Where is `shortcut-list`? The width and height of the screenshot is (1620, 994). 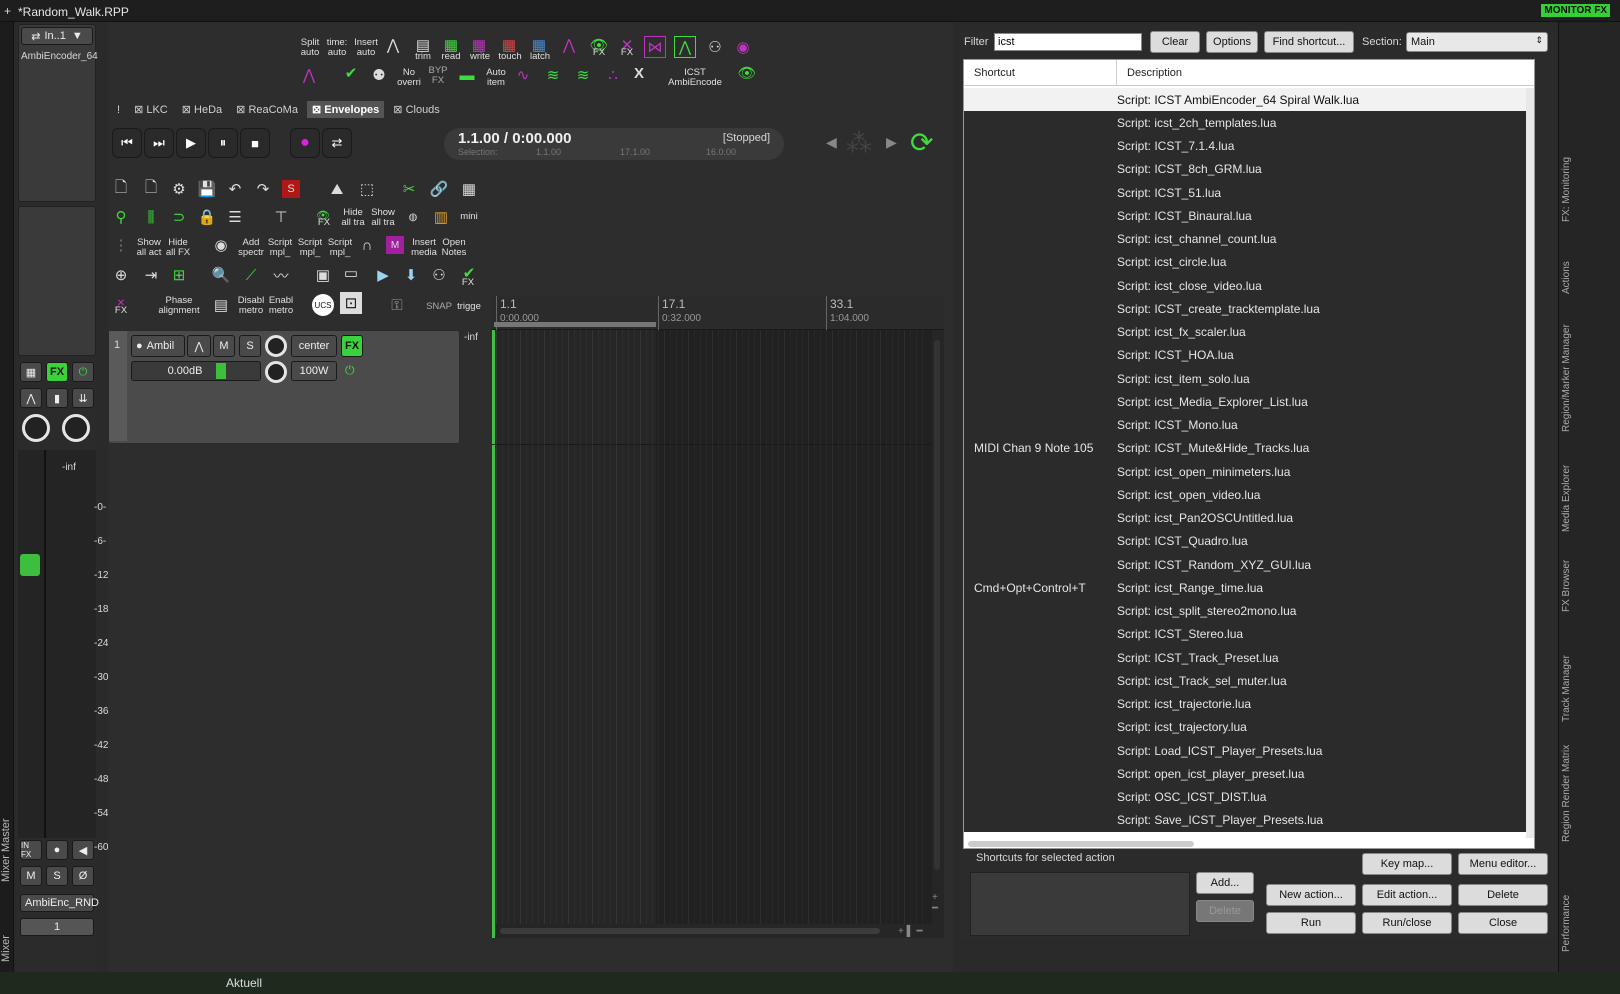 shortcut-list is located at coordinates (1080, 904).